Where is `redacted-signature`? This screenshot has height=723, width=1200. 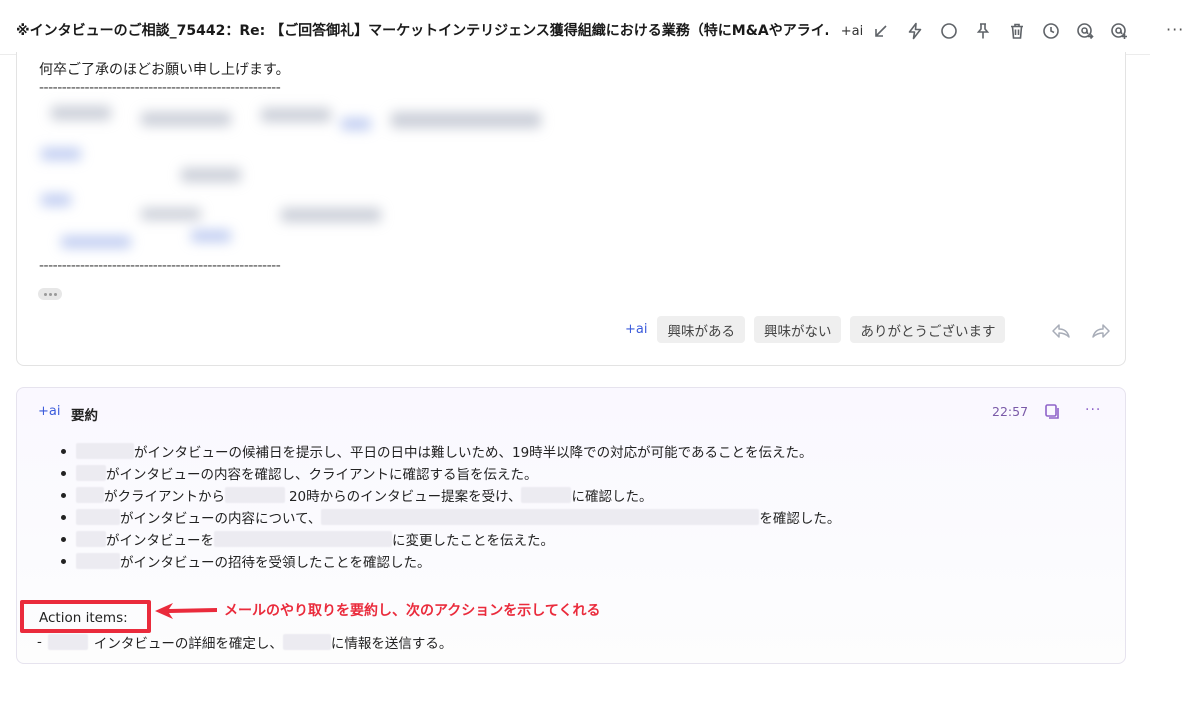 redacted-signature is located at coordinates (286, 178).